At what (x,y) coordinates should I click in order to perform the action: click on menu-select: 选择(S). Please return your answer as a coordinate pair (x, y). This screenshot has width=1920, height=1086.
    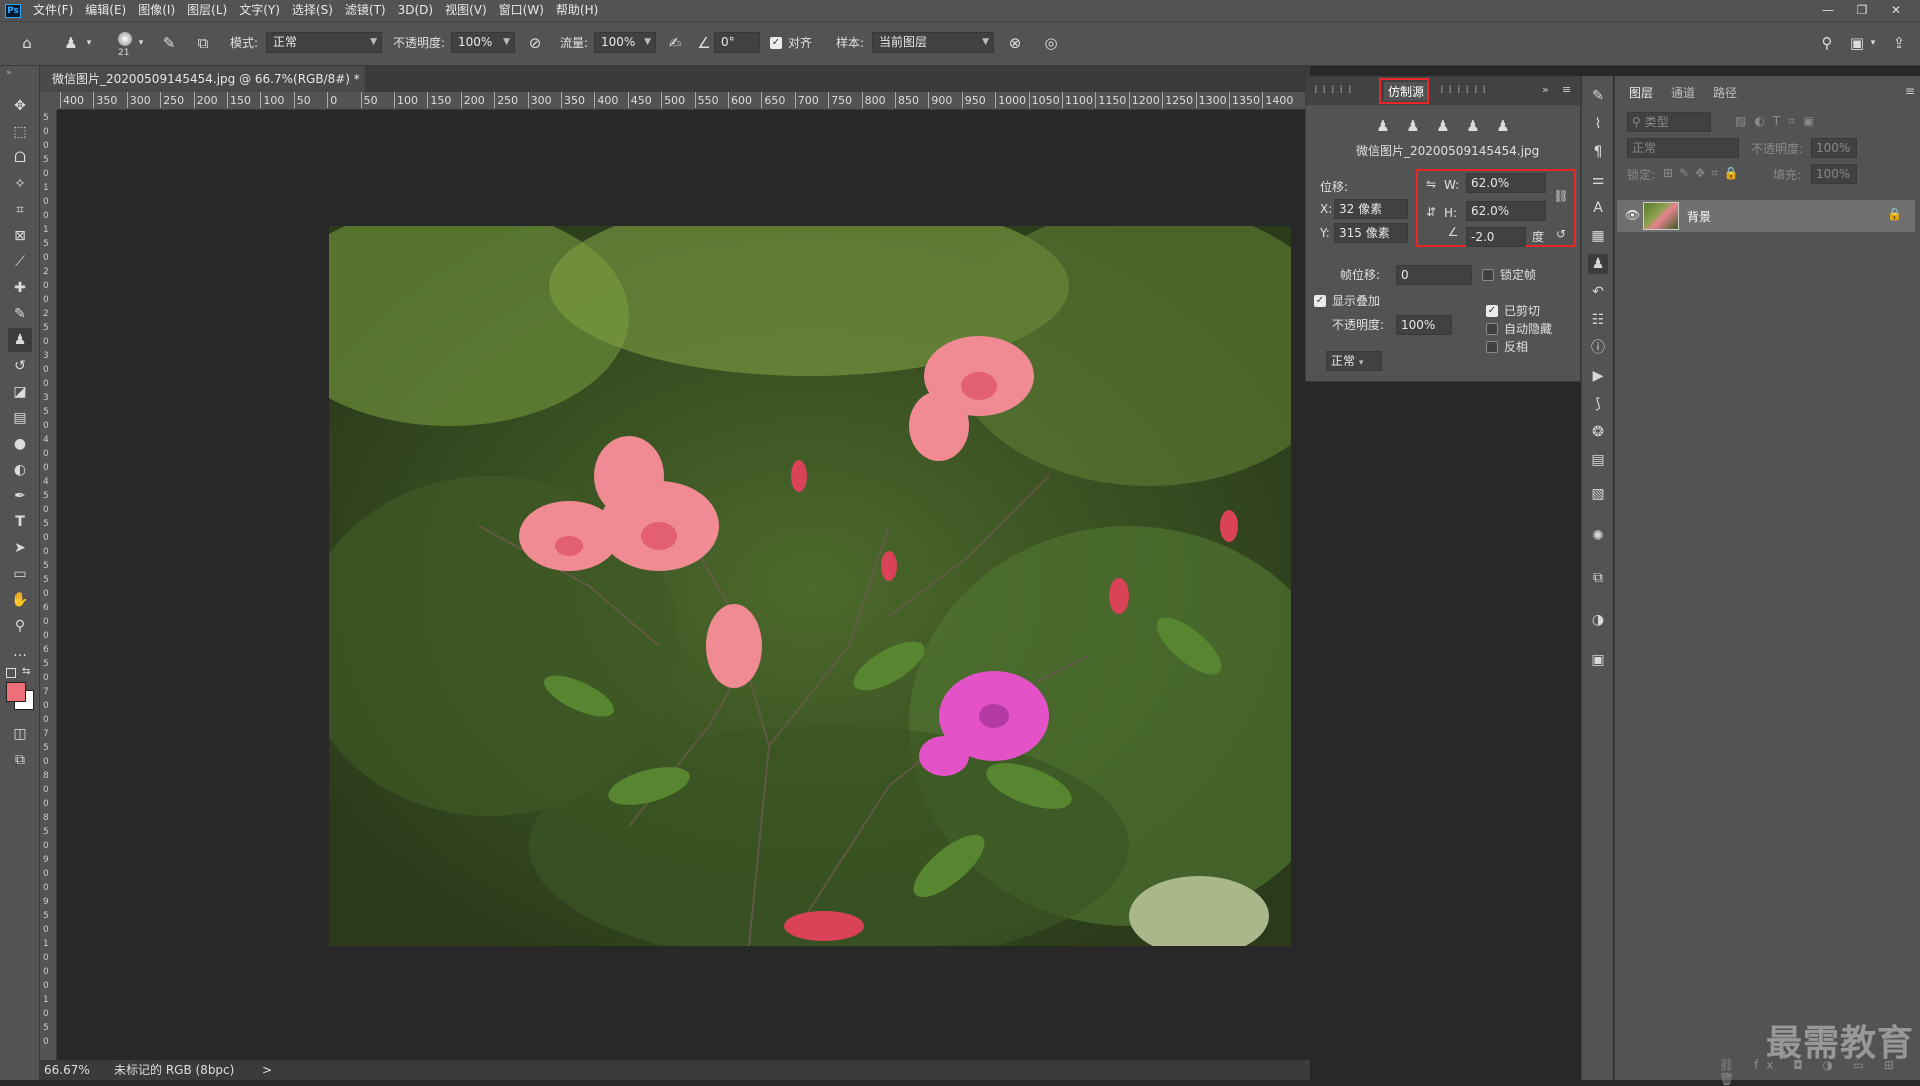
    Looking at the image, I should click on (312, 10).